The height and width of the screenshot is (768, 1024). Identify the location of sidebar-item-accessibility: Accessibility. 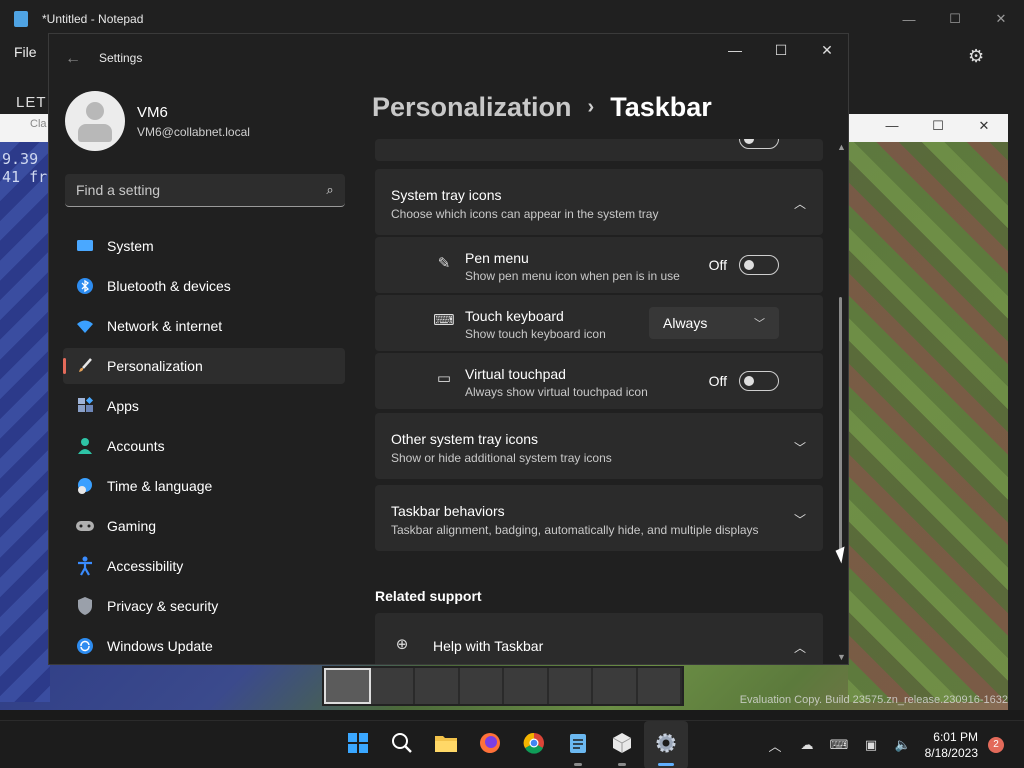
(204, 566).